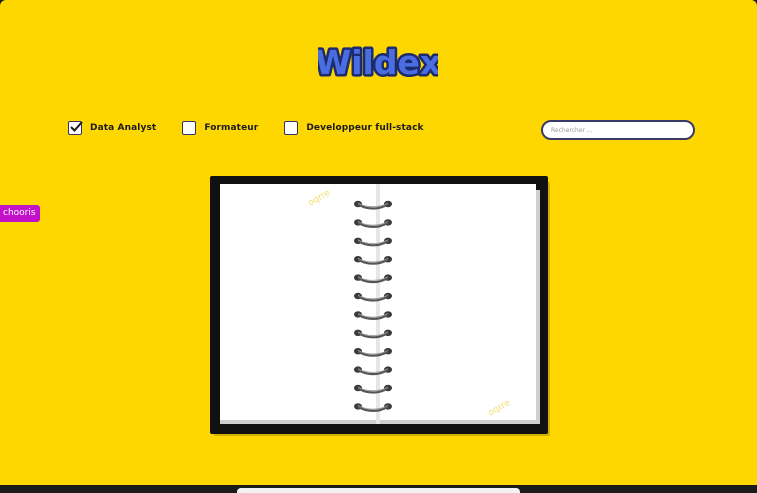 This screenshot has width=757, height=493. What do you see at coordinates (618, 130) in the screenshot?
I see `search-input` at bounding box center [618, 130].